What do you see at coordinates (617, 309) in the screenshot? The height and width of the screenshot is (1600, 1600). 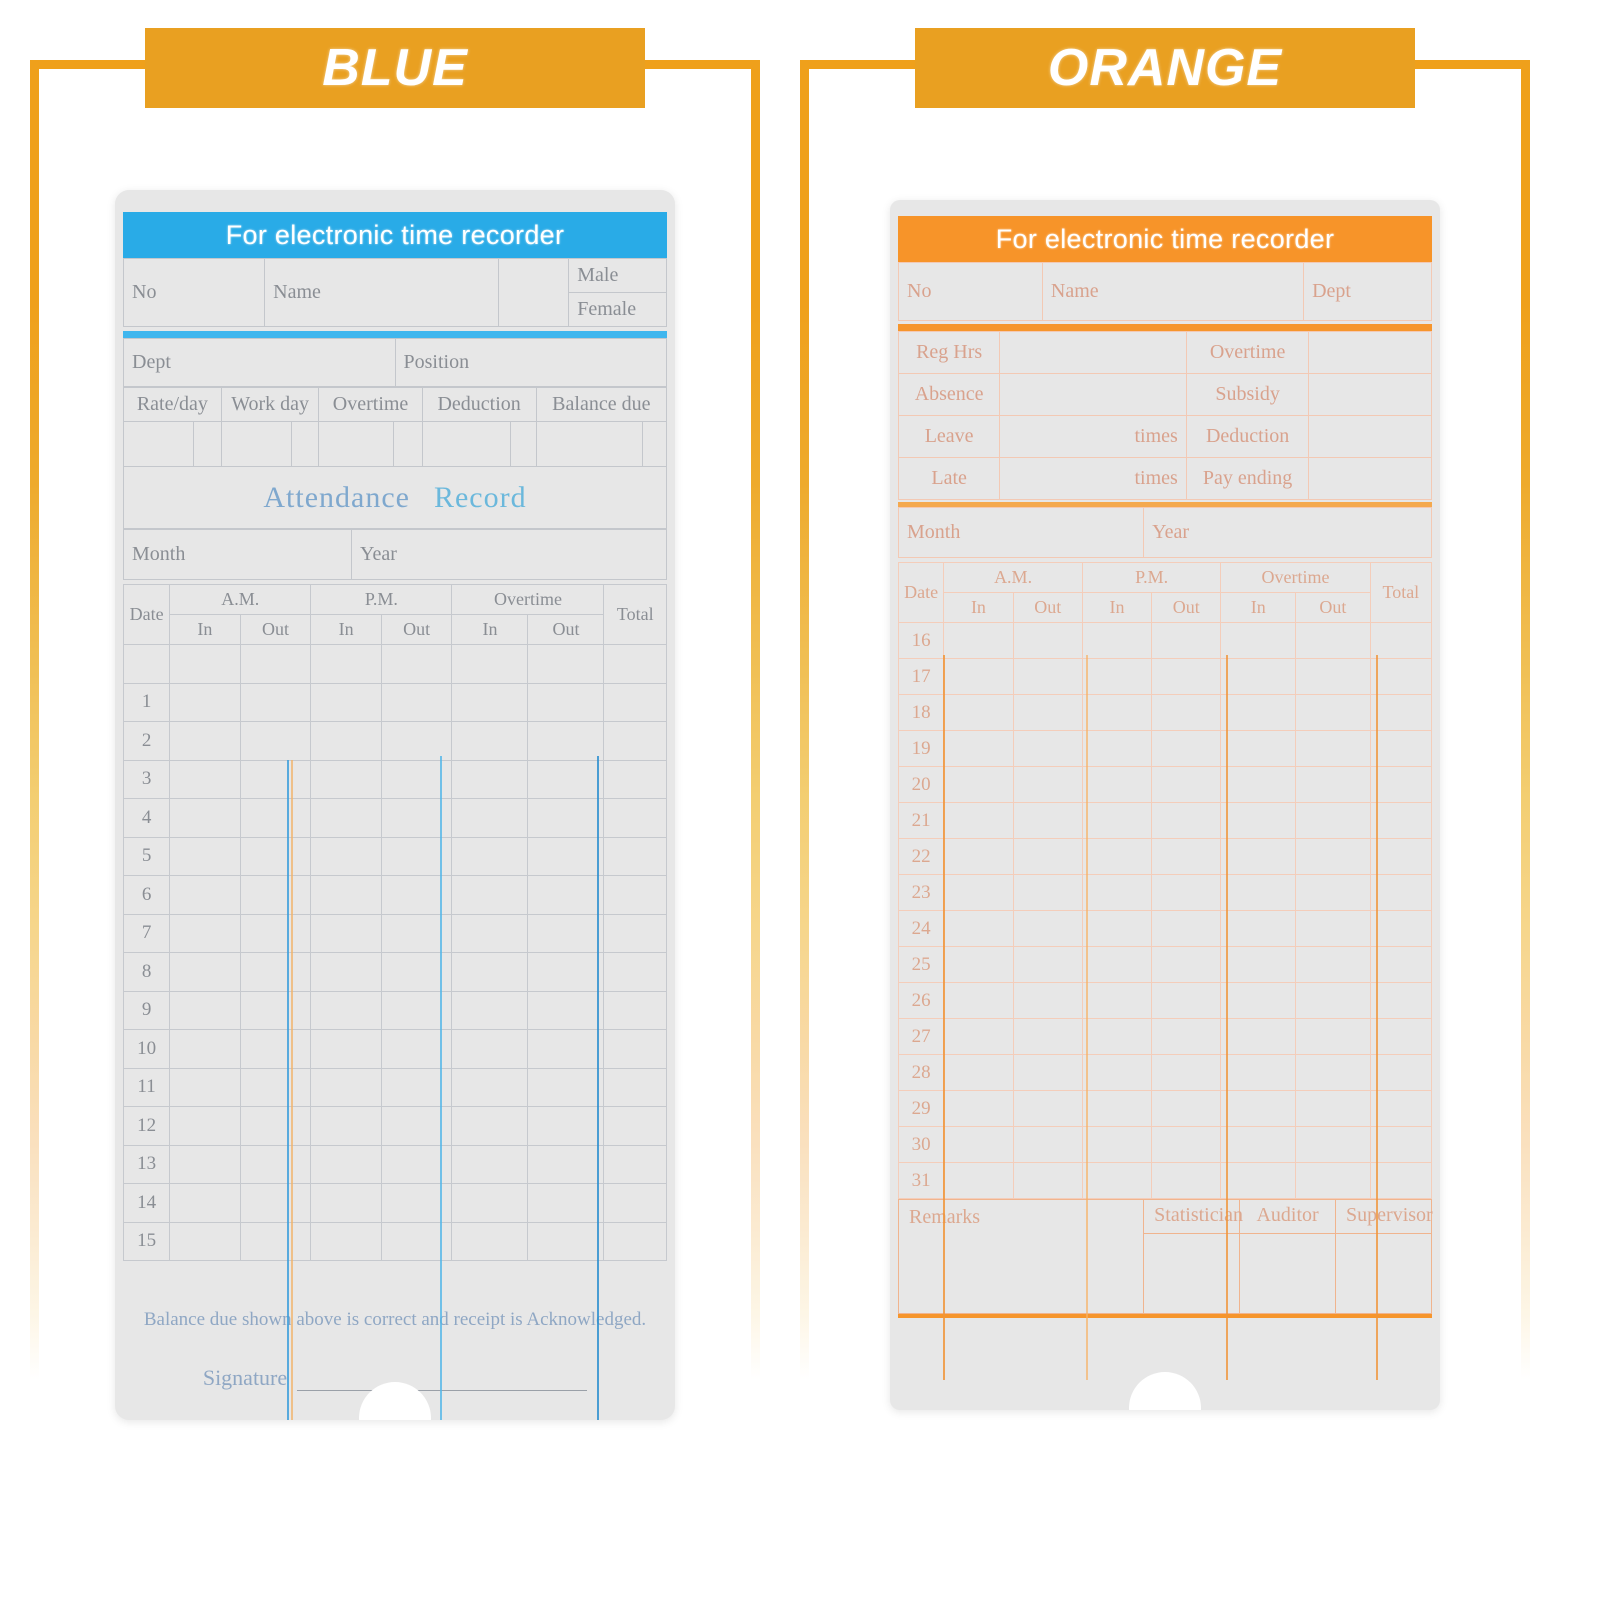 I see `field-female: Female` at bounding box center [617, 309].